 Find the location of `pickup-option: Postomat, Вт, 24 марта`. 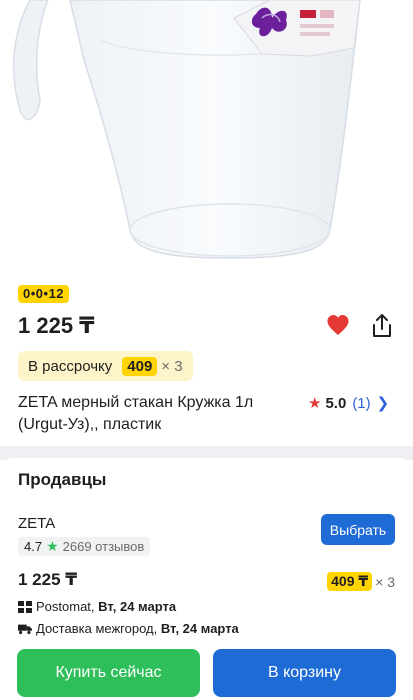

pickup-option: Postomat, Вт, 24 марта is located at coordinates (97, 606).